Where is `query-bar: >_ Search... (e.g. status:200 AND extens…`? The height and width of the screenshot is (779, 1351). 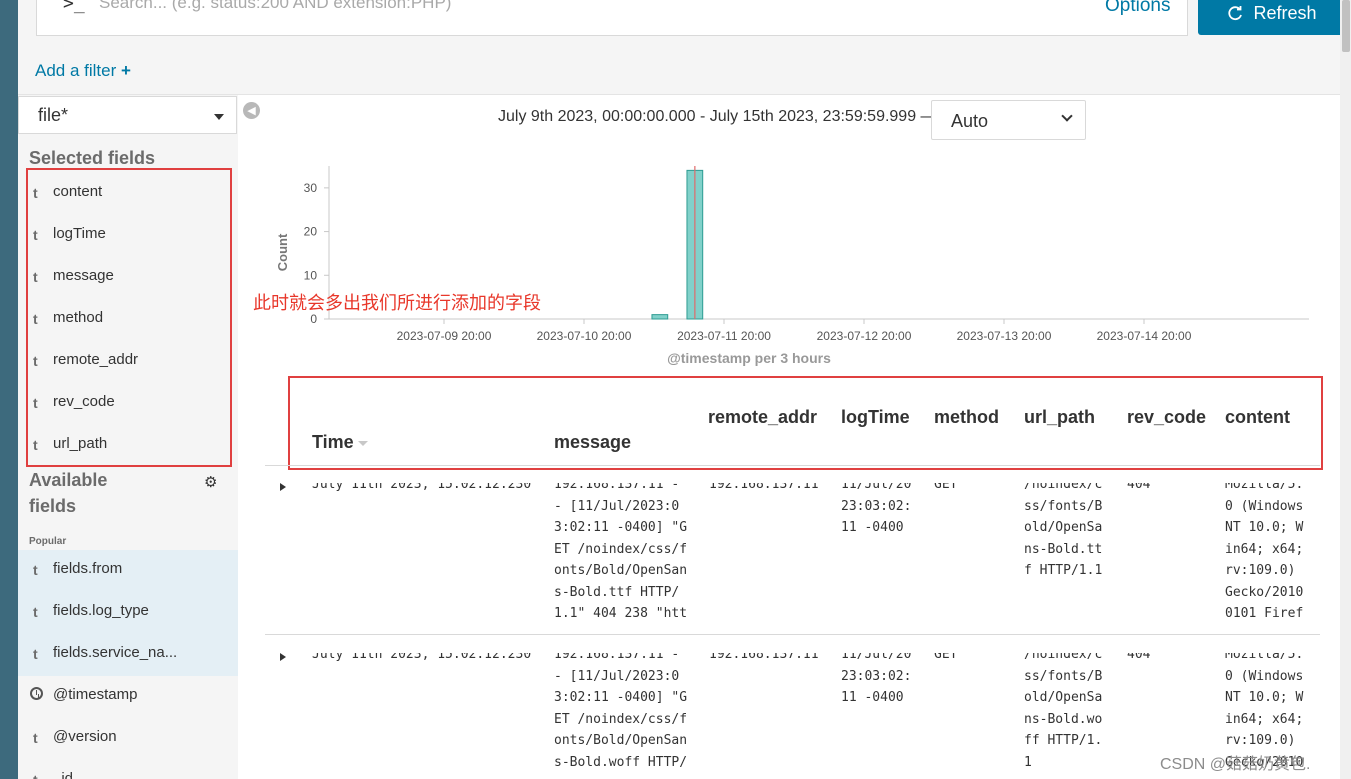
query-bar: >_ Search... (e.g. status:200 AND extens… is located at coordinates (682, 23).